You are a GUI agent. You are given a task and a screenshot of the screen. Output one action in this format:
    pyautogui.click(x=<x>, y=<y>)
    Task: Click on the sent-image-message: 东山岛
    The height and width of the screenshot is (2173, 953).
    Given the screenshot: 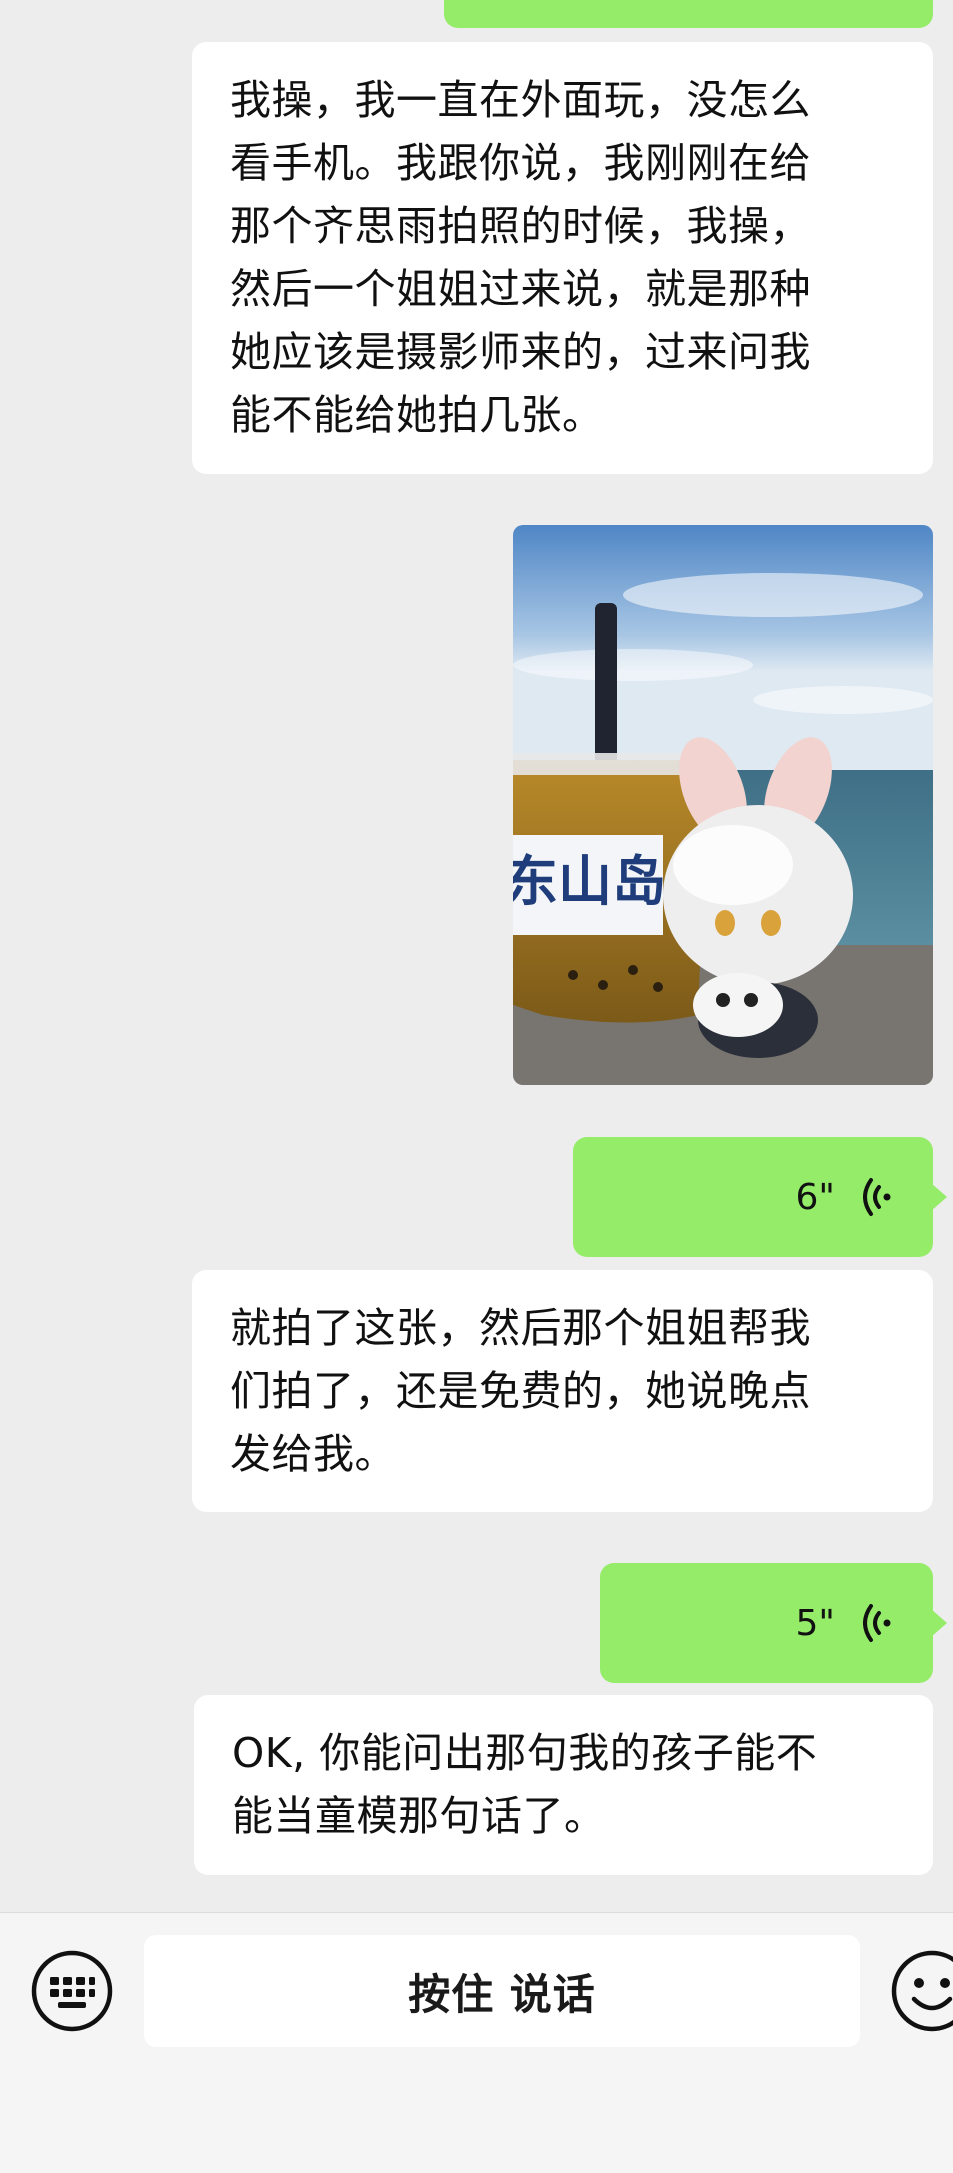 What is the action you would take?
    pyautogui.click(x=723, y=805)
    